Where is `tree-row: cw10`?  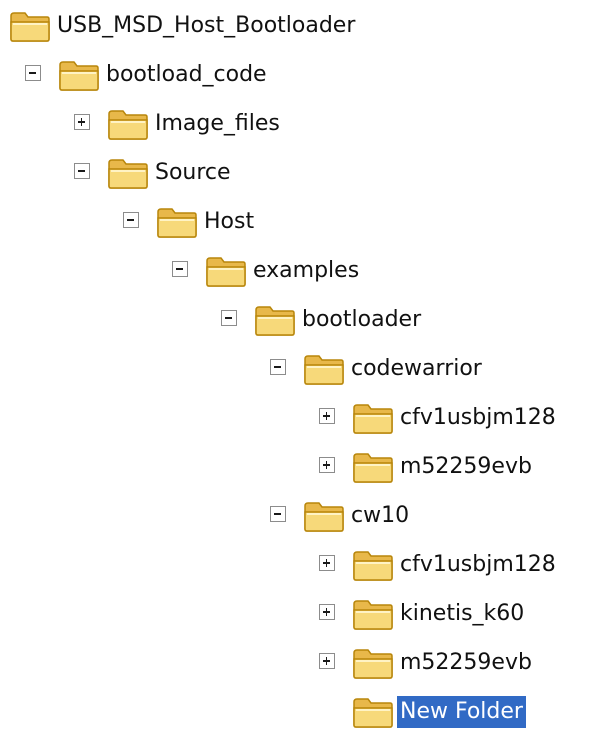 tree-row: cw10 is located at coordinates (300, 516).